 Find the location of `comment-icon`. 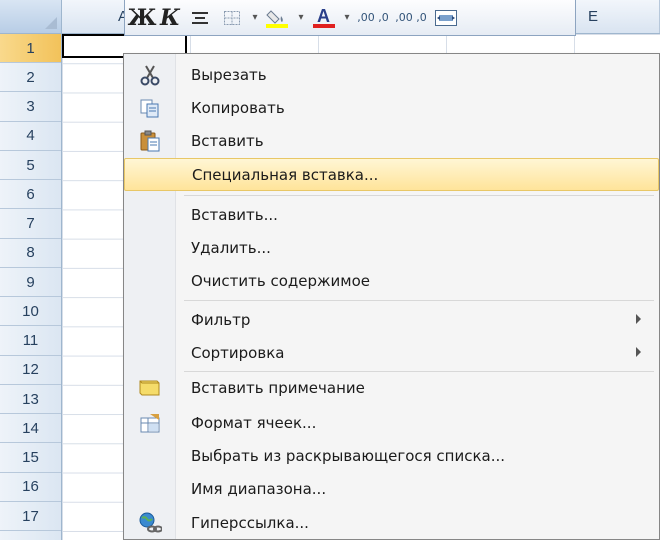

comment-icon is located at coordinates (149, 387).